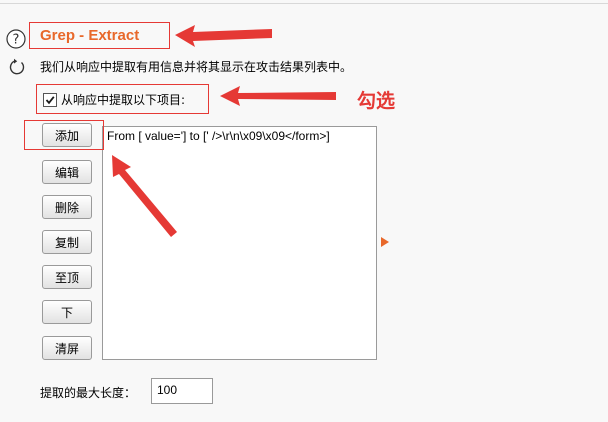 Image resolution: width=608 pixels, height=422 pixels. What do you see at coordinates (182, 391) in the screenshot?
I see `max-length-input: 100` at bounding box center [182, 391].